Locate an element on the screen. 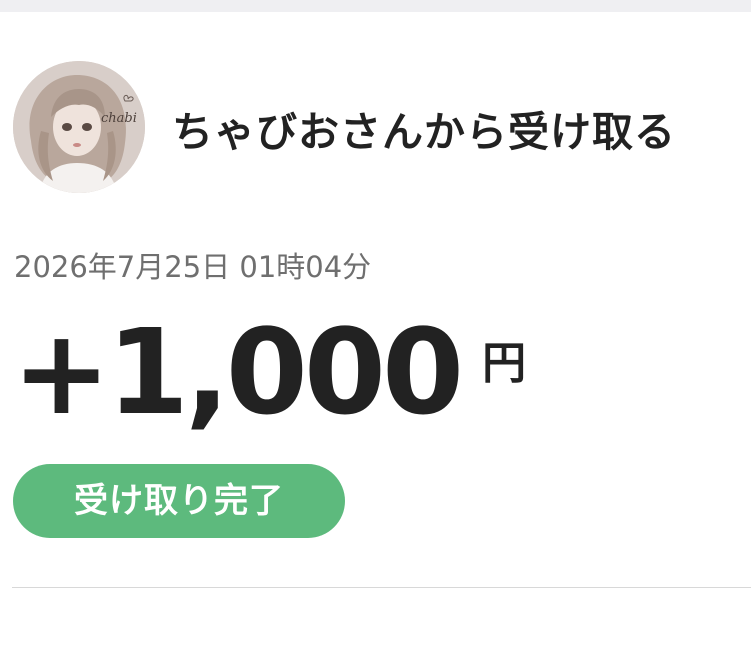 The image size is (751, 645). avatar-illustration is located at coordinates (79, 127).